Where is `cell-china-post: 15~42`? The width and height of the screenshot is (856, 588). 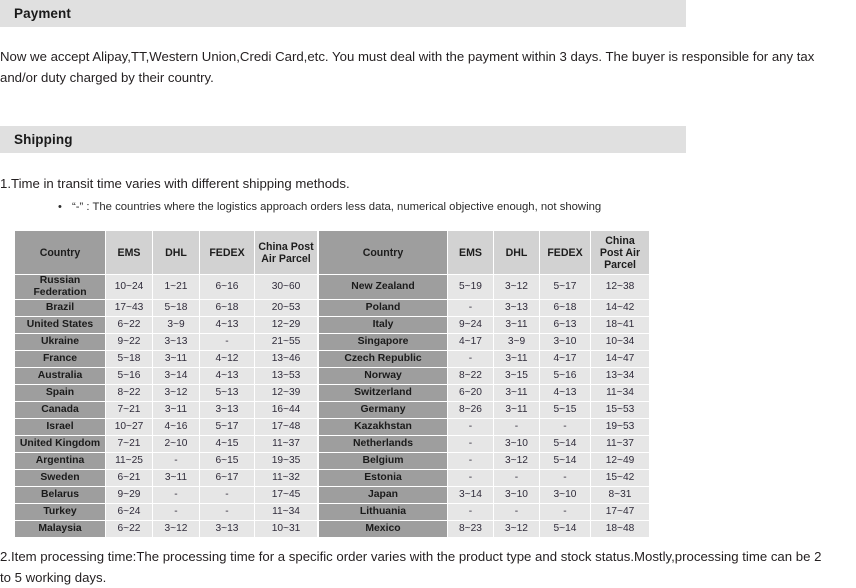
cell-china-post: 15~42 is located at coordinates (620, 478).